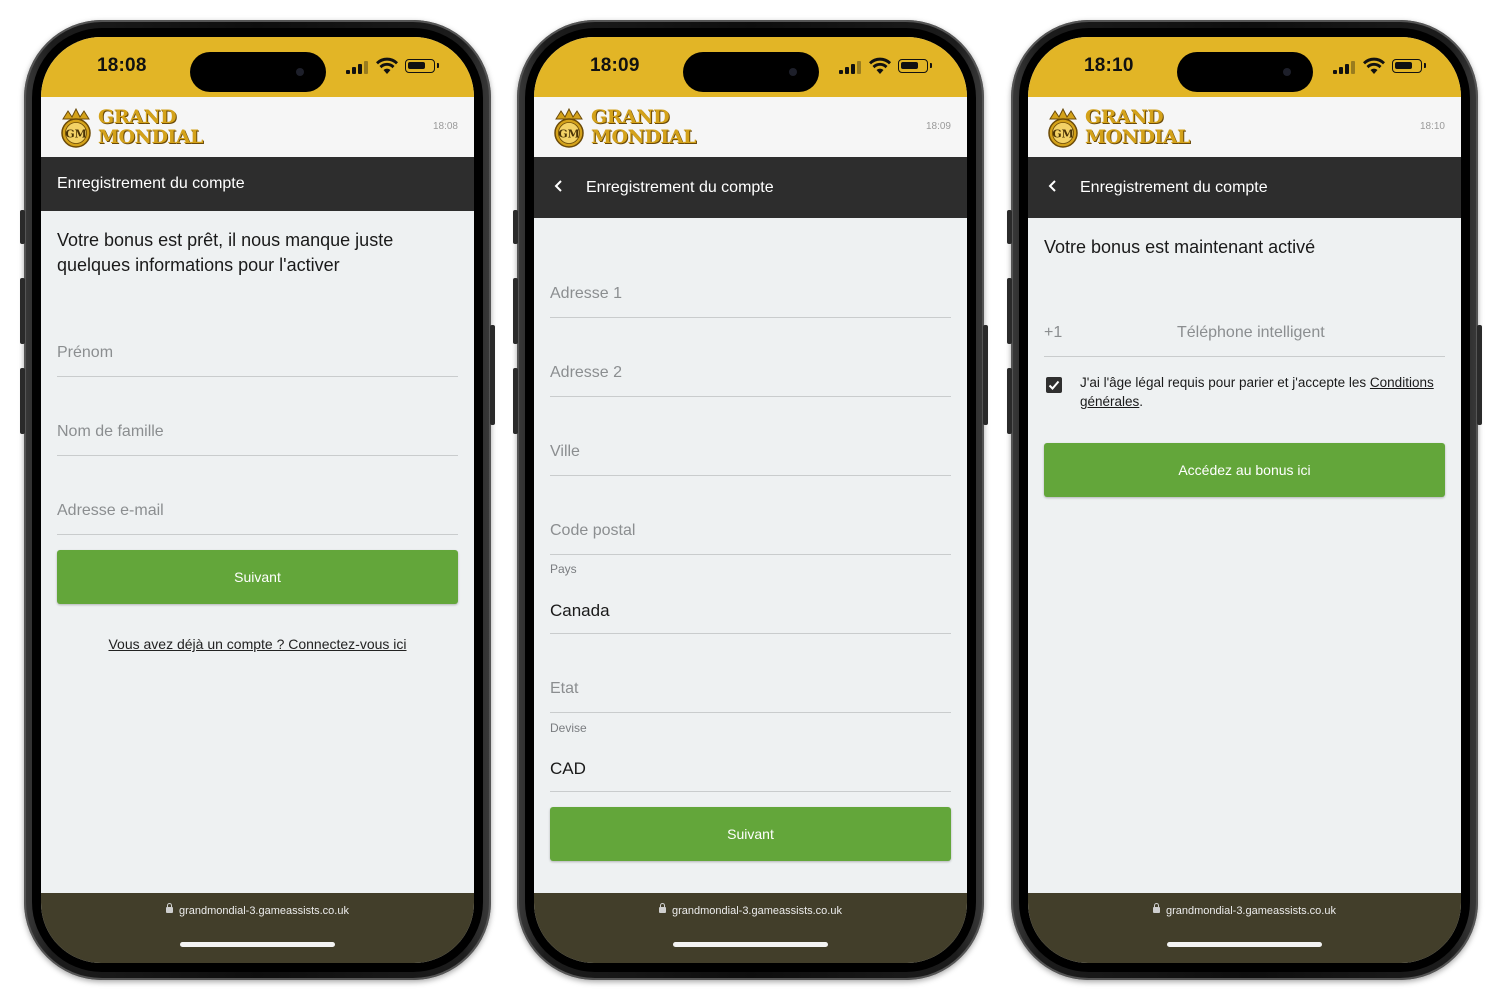 The height and width of the screenshot is (1000, 1500). Describe the element at coordinates (750, 367) in the screenshot. I see `address2-field: Adresse 2` at that location.